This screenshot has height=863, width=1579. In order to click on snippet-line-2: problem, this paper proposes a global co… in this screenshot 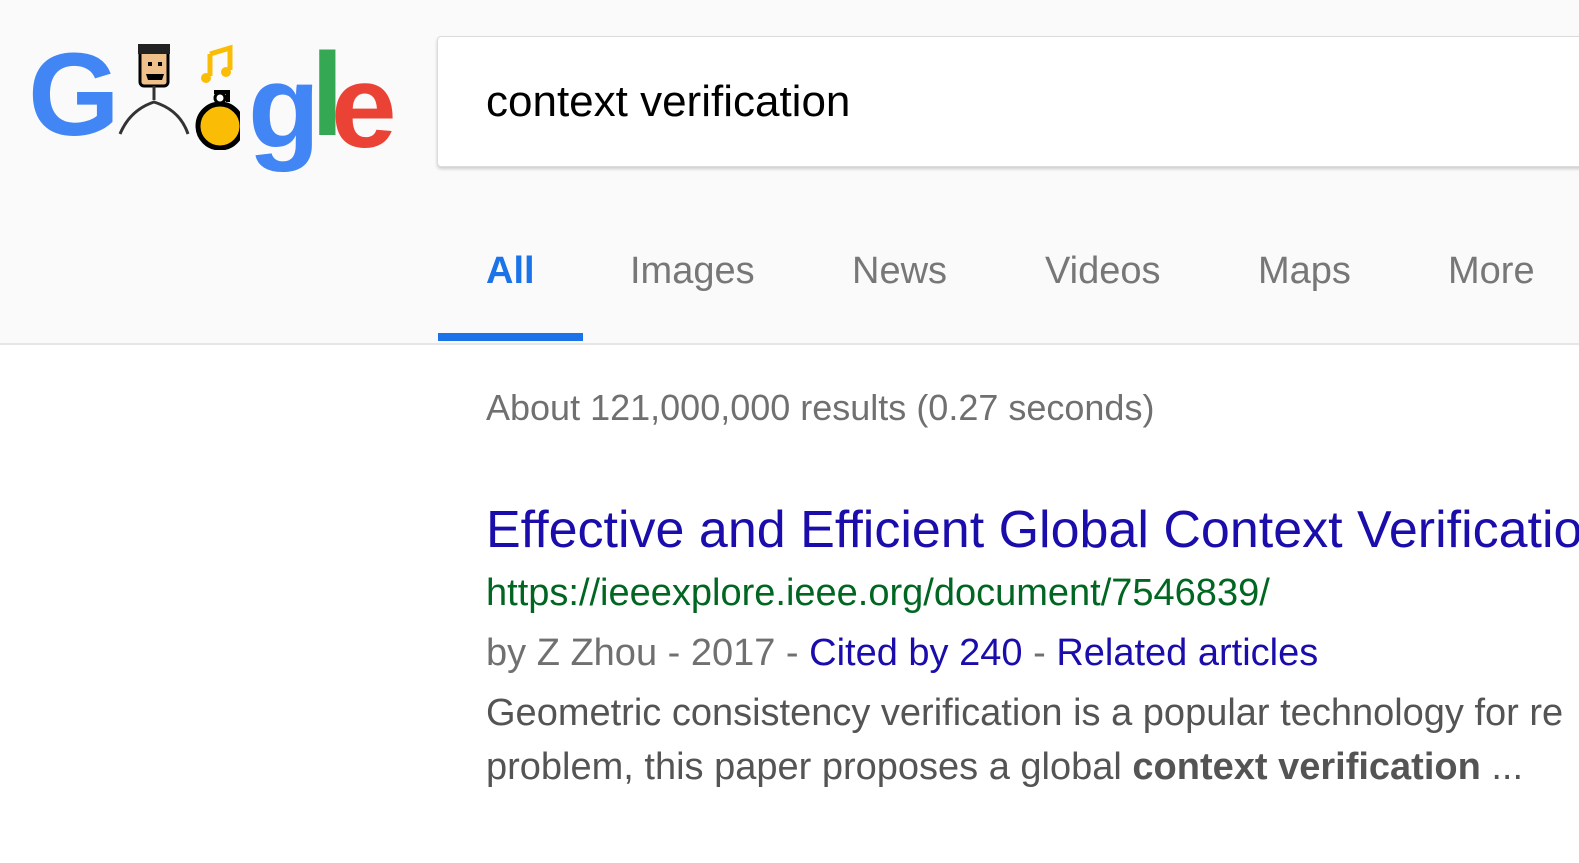, I will do `click(1024, 767)`.